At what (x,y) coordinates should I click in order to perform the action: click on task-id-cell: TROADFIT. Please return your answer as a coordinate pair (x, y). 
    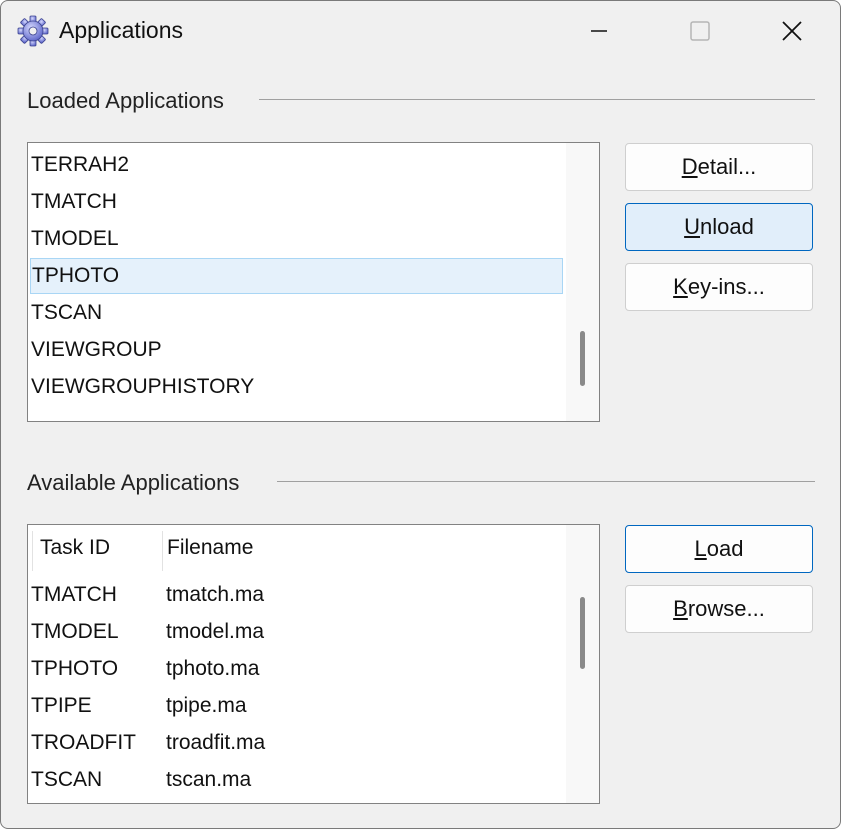
    Looking at the image, I should click on (83, 742).